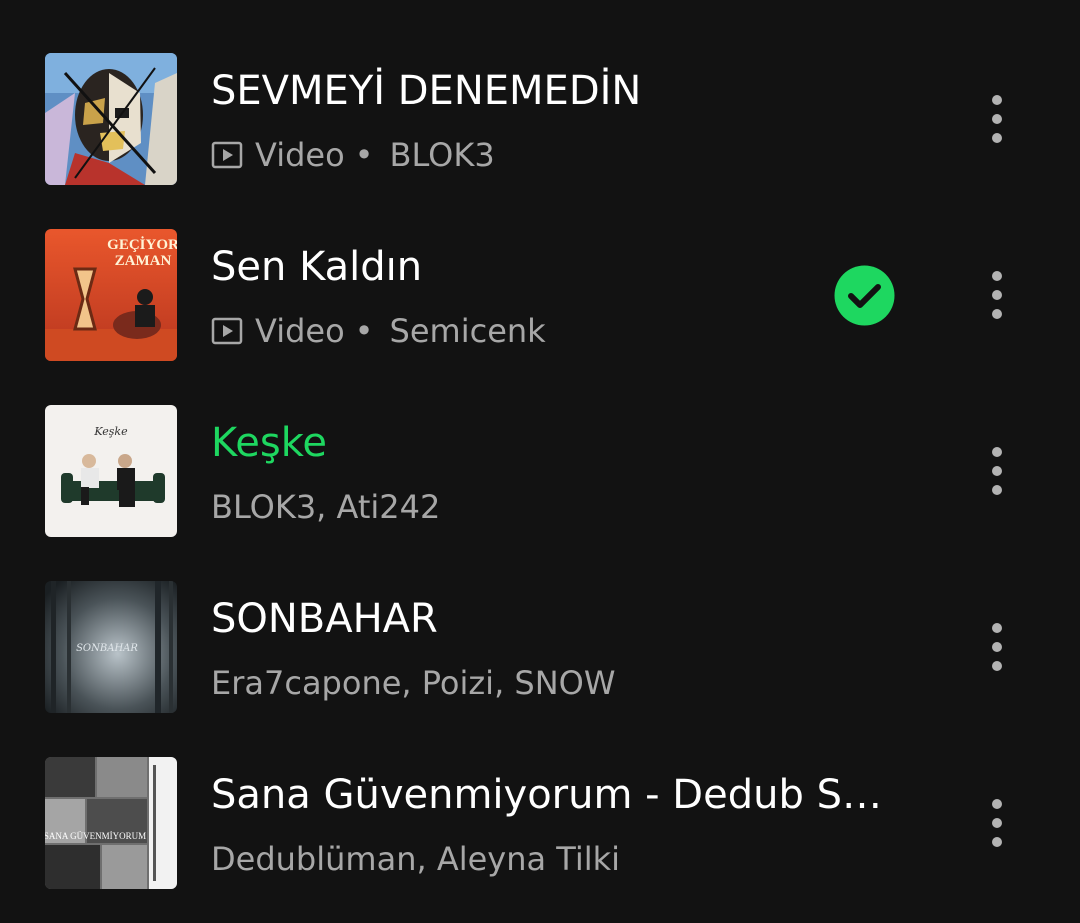 This screenshot has width=1080, height=923. Describe the element at coordinates (353, 155) in the screenshot. I see `track-subtitle: Video • BLOK3` at that location.